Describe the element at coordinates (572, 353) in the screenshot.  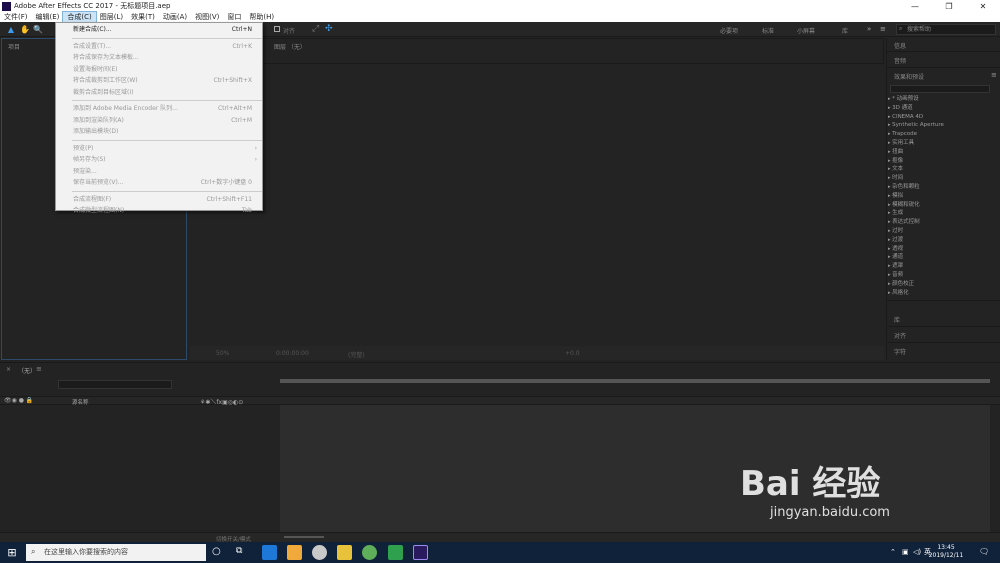
I see `exposure-value: +0.0` at that location.